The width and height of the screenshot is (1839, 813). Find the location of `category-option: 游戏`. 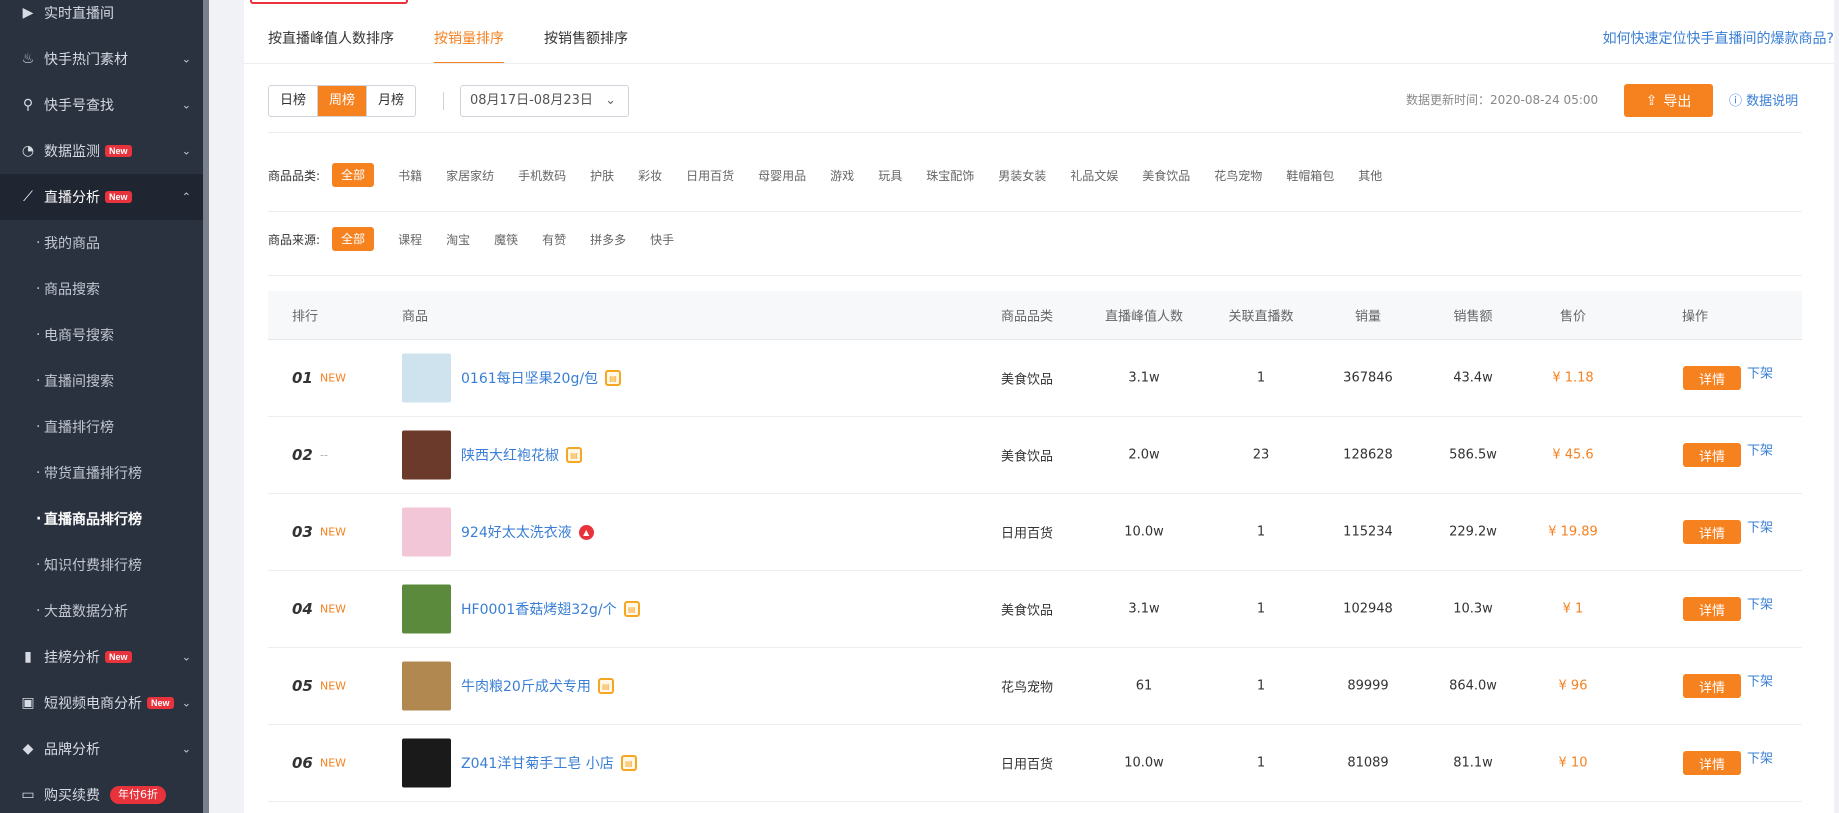

category-option: 游戏 is located at coordinates (842, 175).